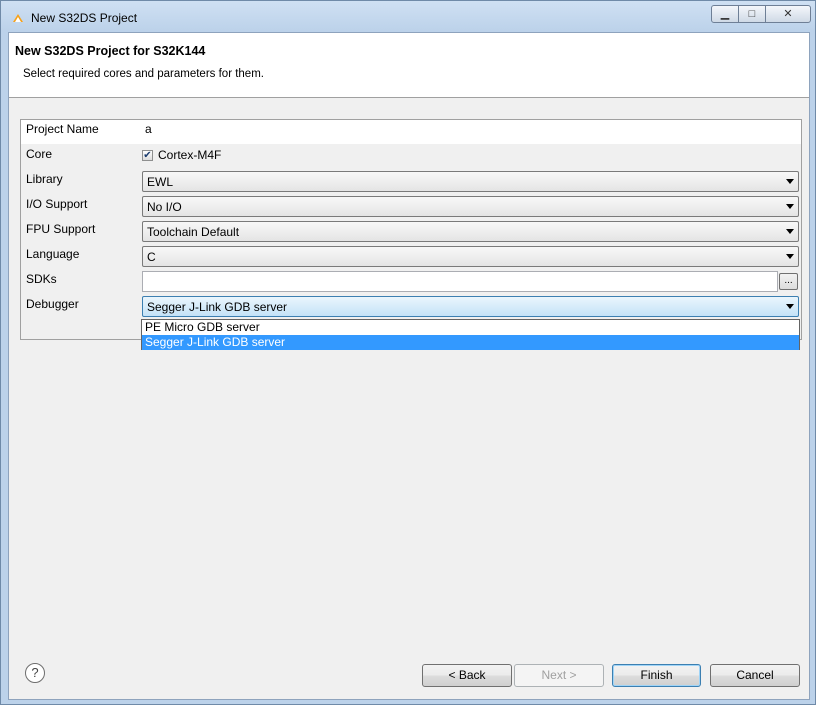  Describe the element at coordinates (470, 256) in the screenshot. I see `language-select: C` at that location.